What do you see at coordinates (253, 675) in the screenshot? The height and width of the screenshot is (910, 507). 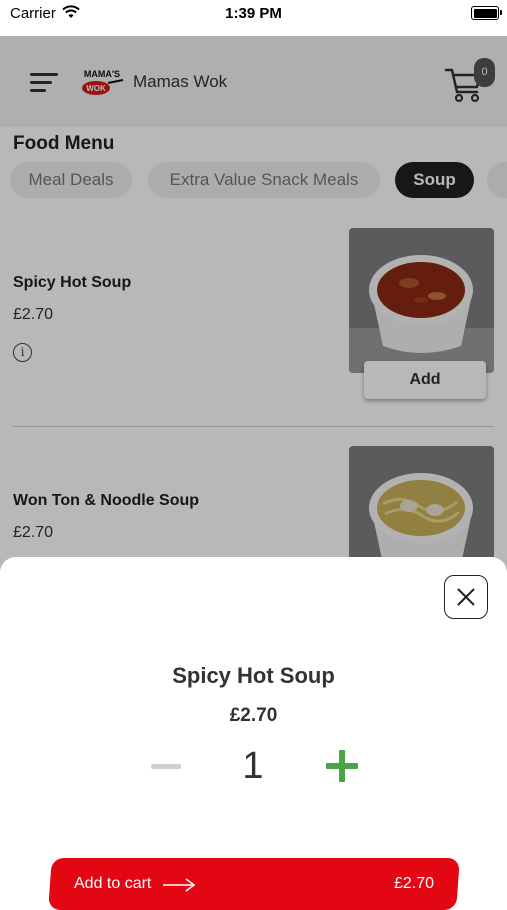 I see `sheet-item-name: Spicy Hot Soup` at bounding box center [253, 675].